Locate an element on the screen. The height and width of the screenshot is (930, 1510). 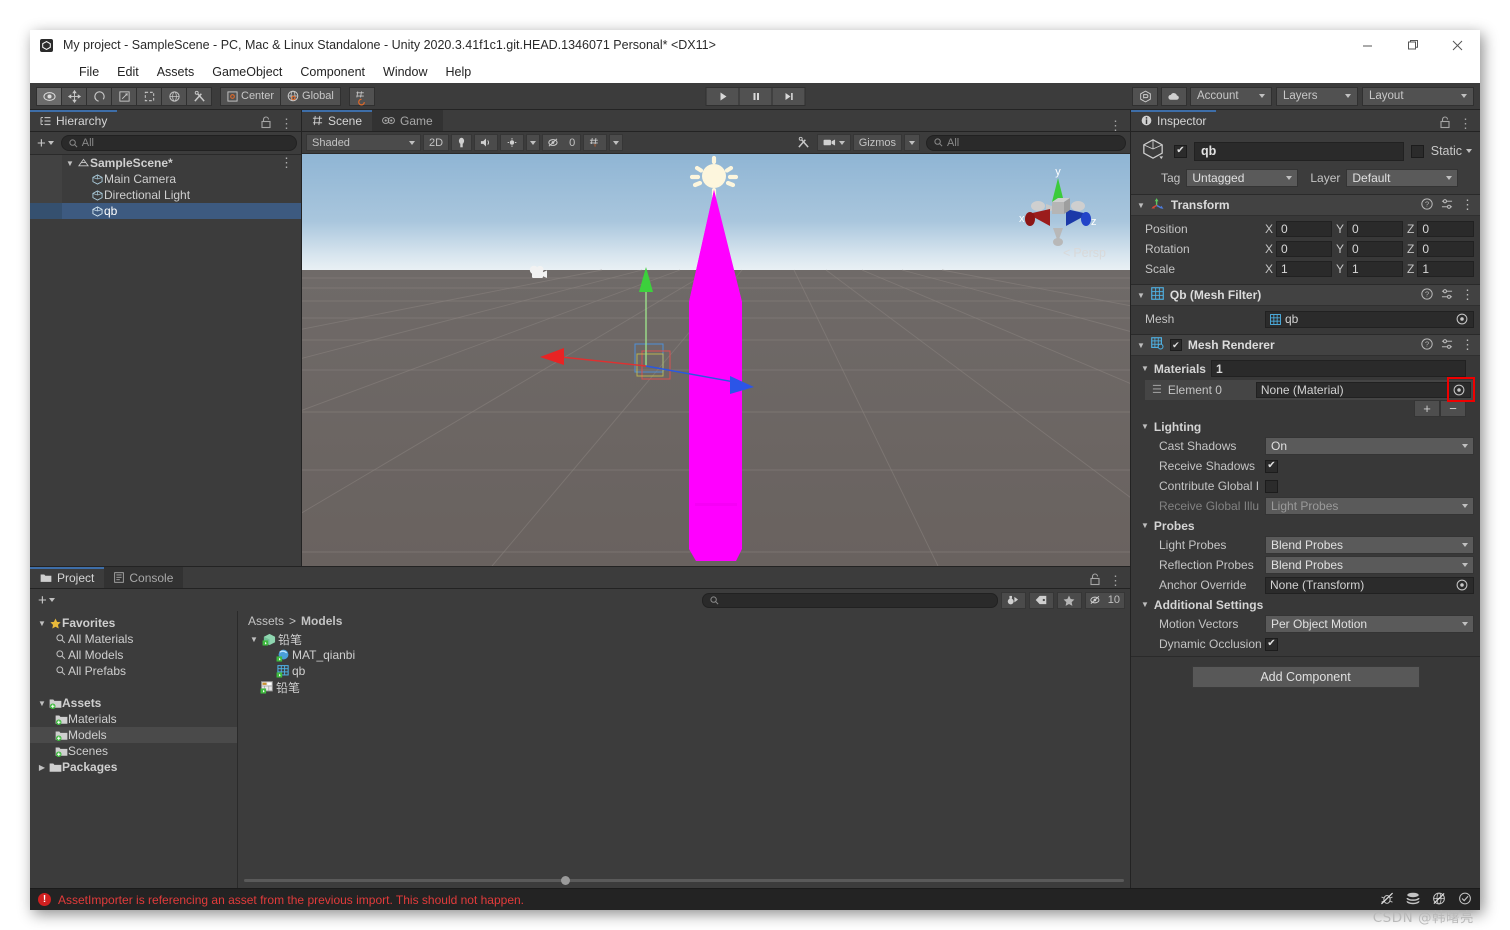
position-x: X0 is located at coordinates (1298, 229).